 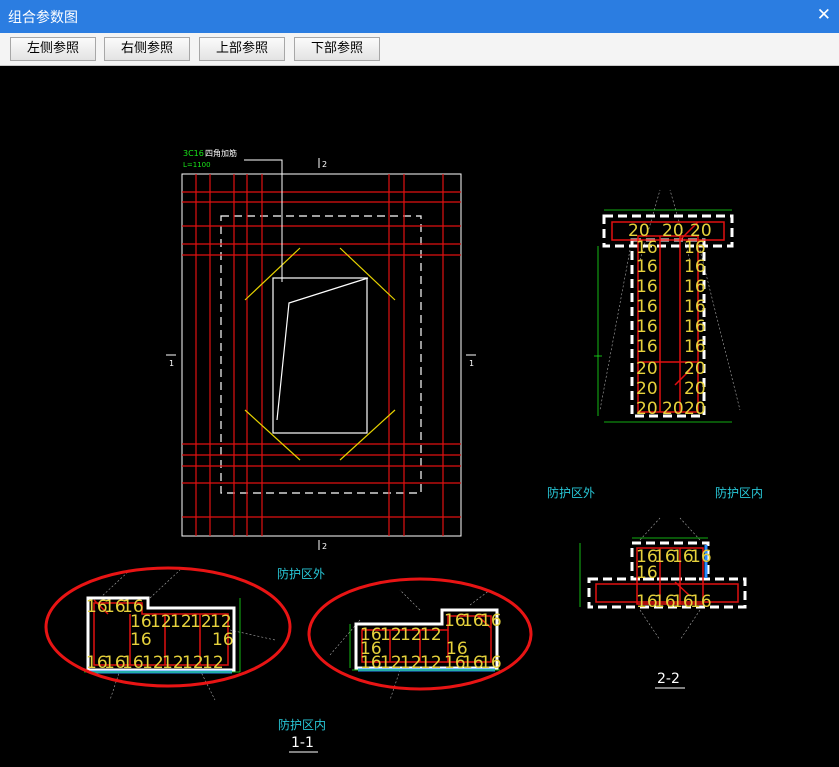 What do you see at coordinates (324, 546) in the screenshot?
I see `section-marker-bottom: 2` at bounding box center [324, 546].